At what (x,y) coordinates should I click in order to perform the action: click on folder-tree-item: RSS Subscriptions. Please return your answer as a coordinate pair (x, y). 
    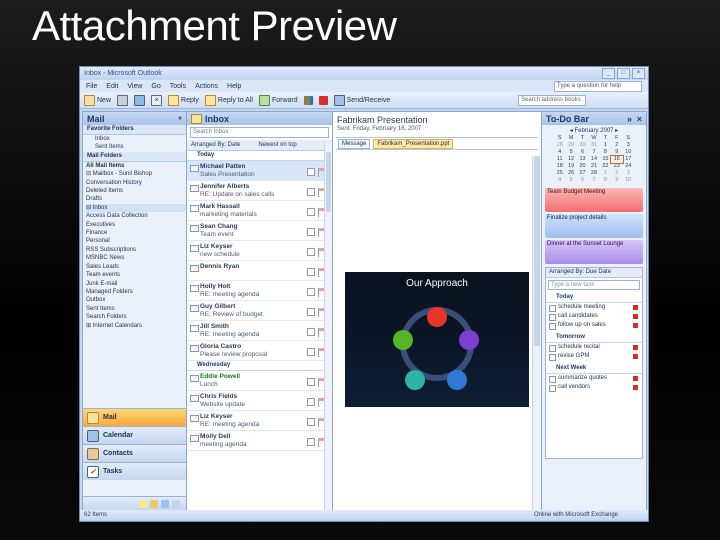
    Looking at the image, I should click on (136, 250).